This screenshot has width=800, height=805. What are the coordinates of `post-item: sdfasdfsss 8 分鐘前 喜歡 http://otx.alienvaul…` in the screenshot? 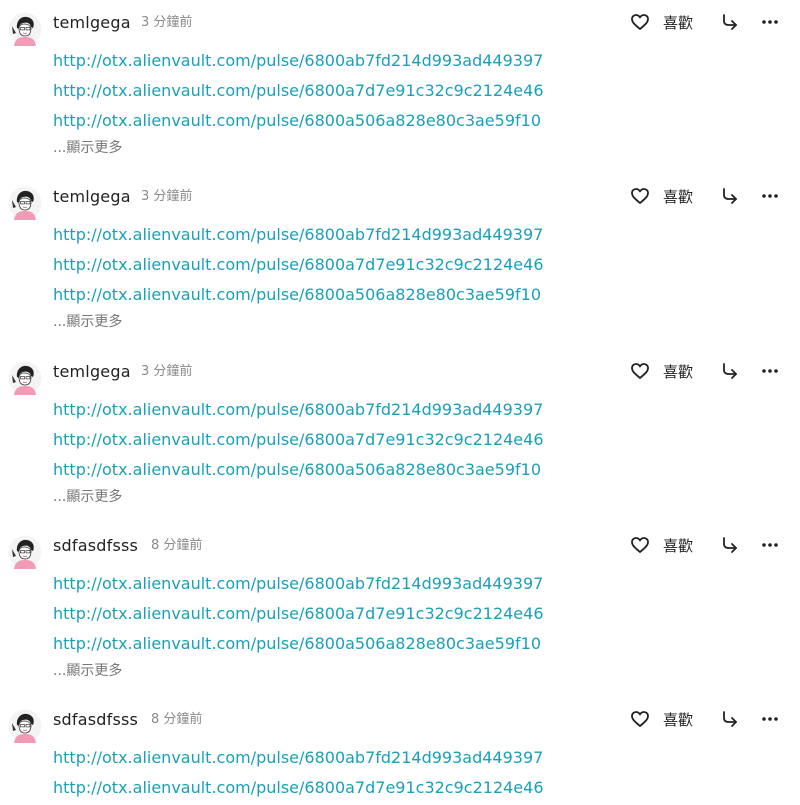 It's located at (400, 751).